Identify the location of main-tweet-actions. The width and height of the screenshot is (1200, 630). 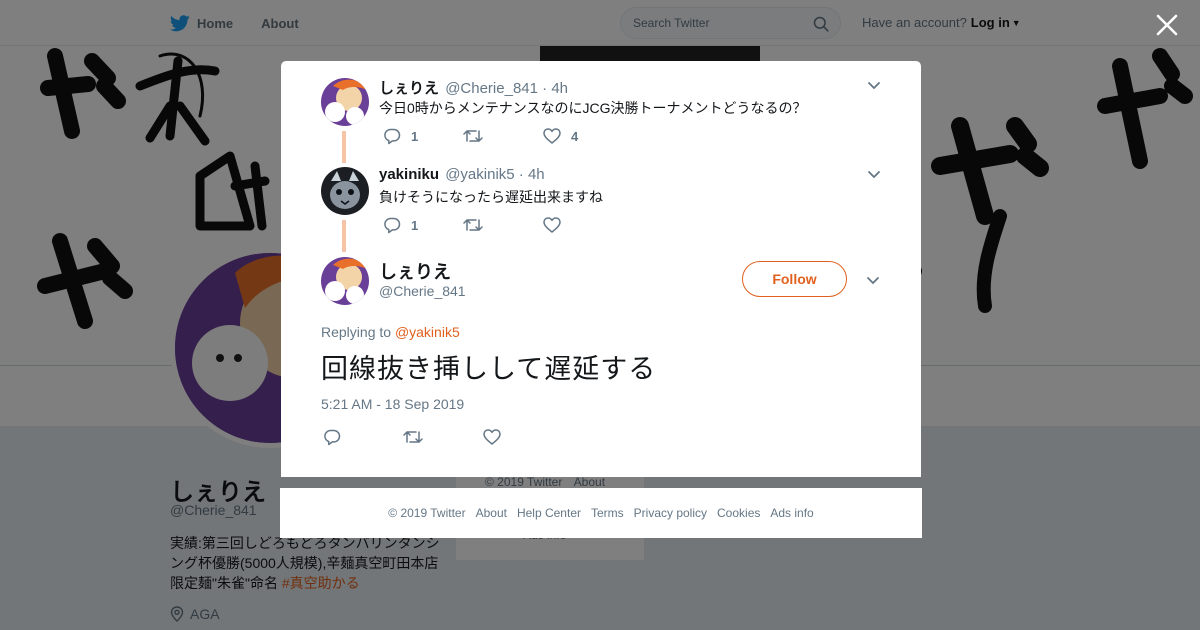
(443, 437).